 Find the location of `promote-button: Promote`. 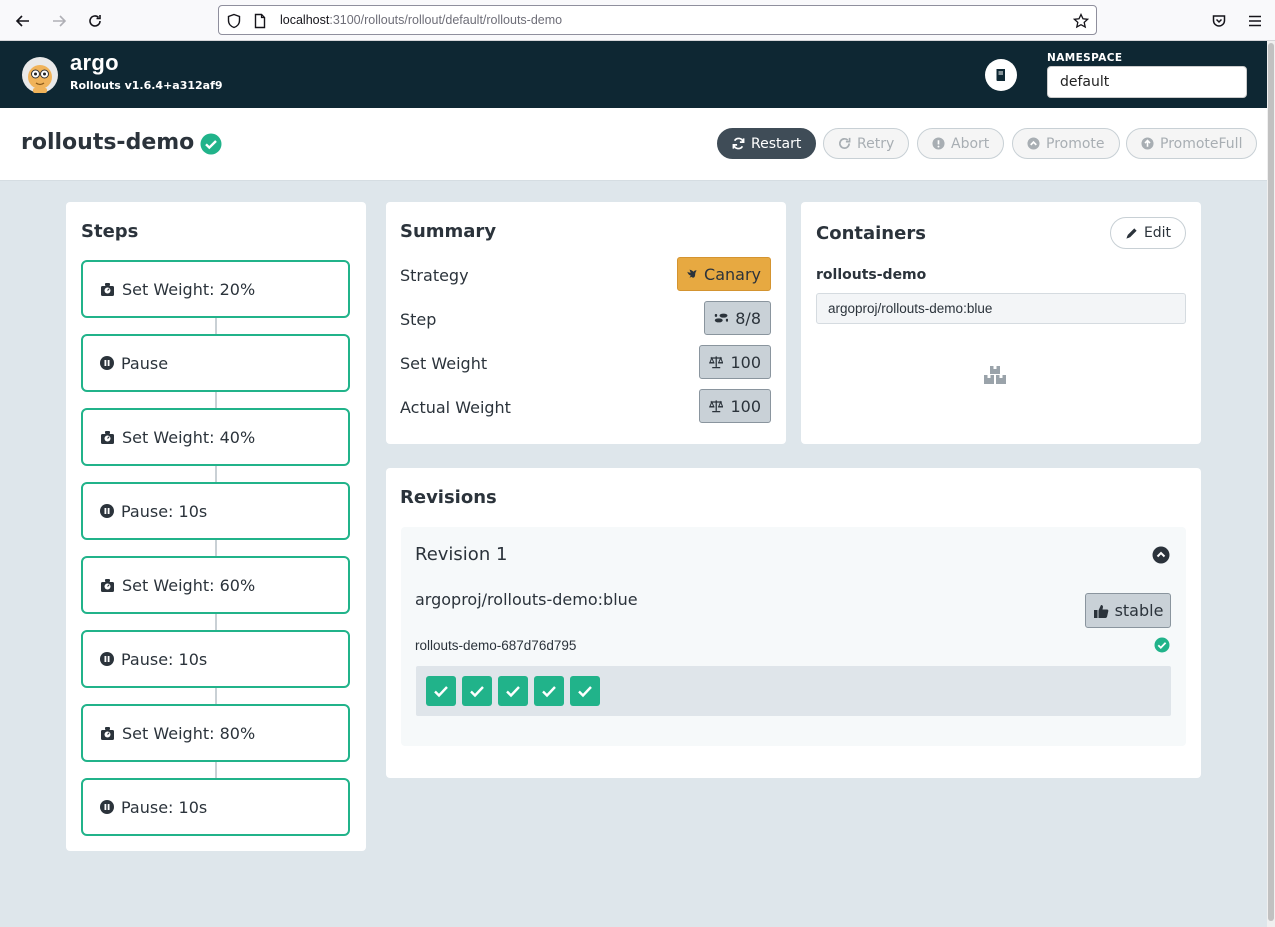

promote-button: Promote is located at coordinates (1066, 143).